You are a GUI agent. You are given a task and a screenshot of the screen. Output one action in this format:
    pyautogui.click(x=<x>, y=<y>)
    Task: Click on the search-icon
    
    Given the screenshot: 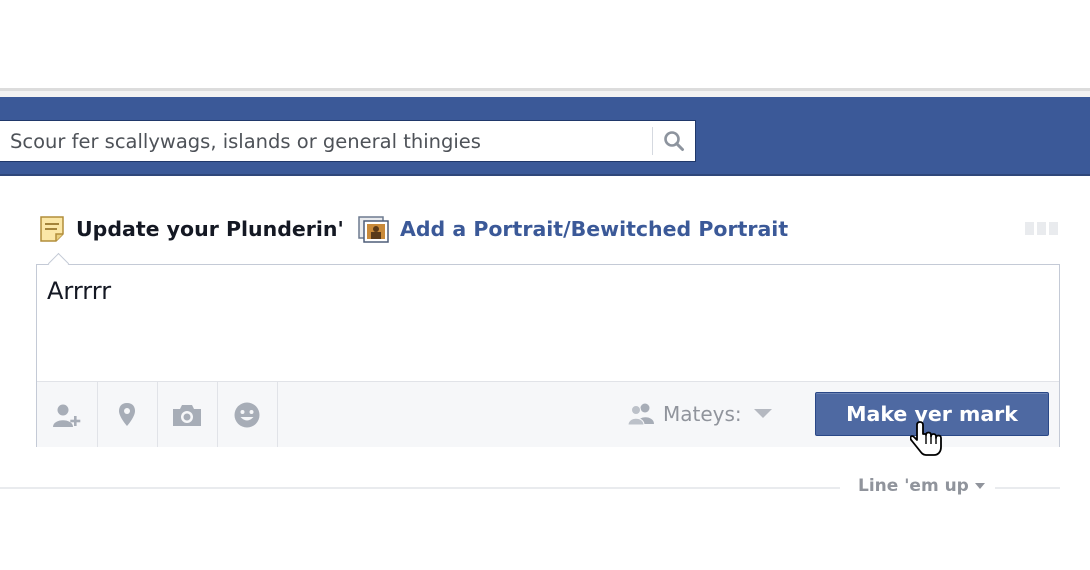 What is the action you would take?
    pyautogui.click(x=674, y=141)
    